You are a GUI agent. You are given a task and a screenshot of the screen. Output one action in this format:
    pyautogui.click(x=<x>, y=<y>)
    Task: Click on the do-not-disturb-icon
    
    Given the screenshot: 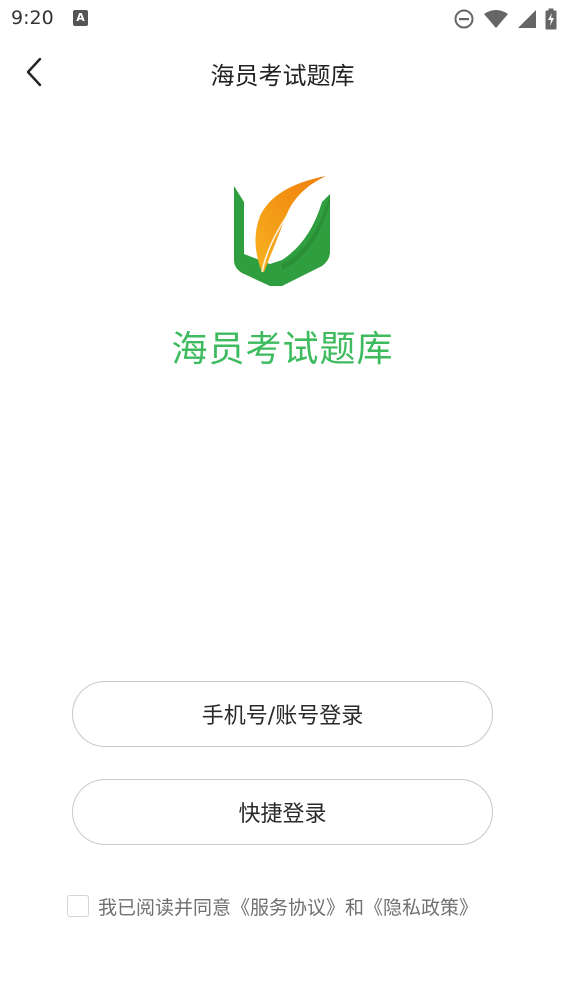 What is the action you would take?
    pyautogui.click(x=464, y=19)
    